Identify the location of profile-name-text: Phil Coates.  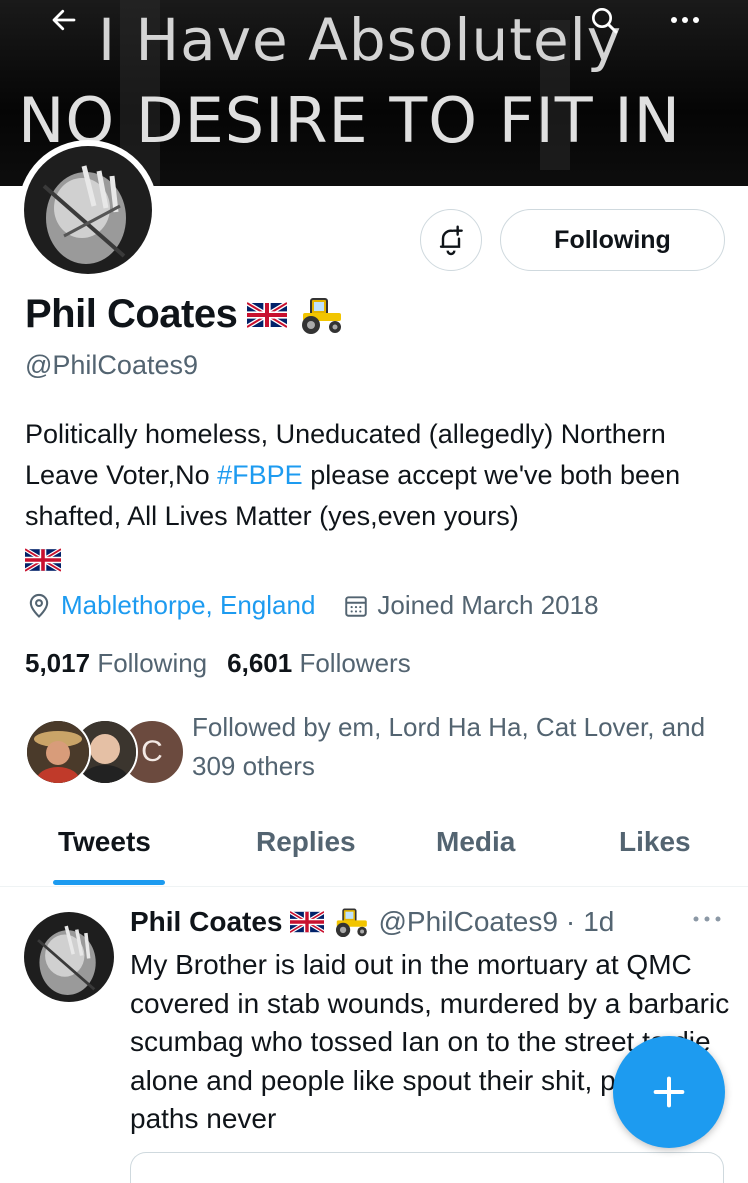
(131, 314).